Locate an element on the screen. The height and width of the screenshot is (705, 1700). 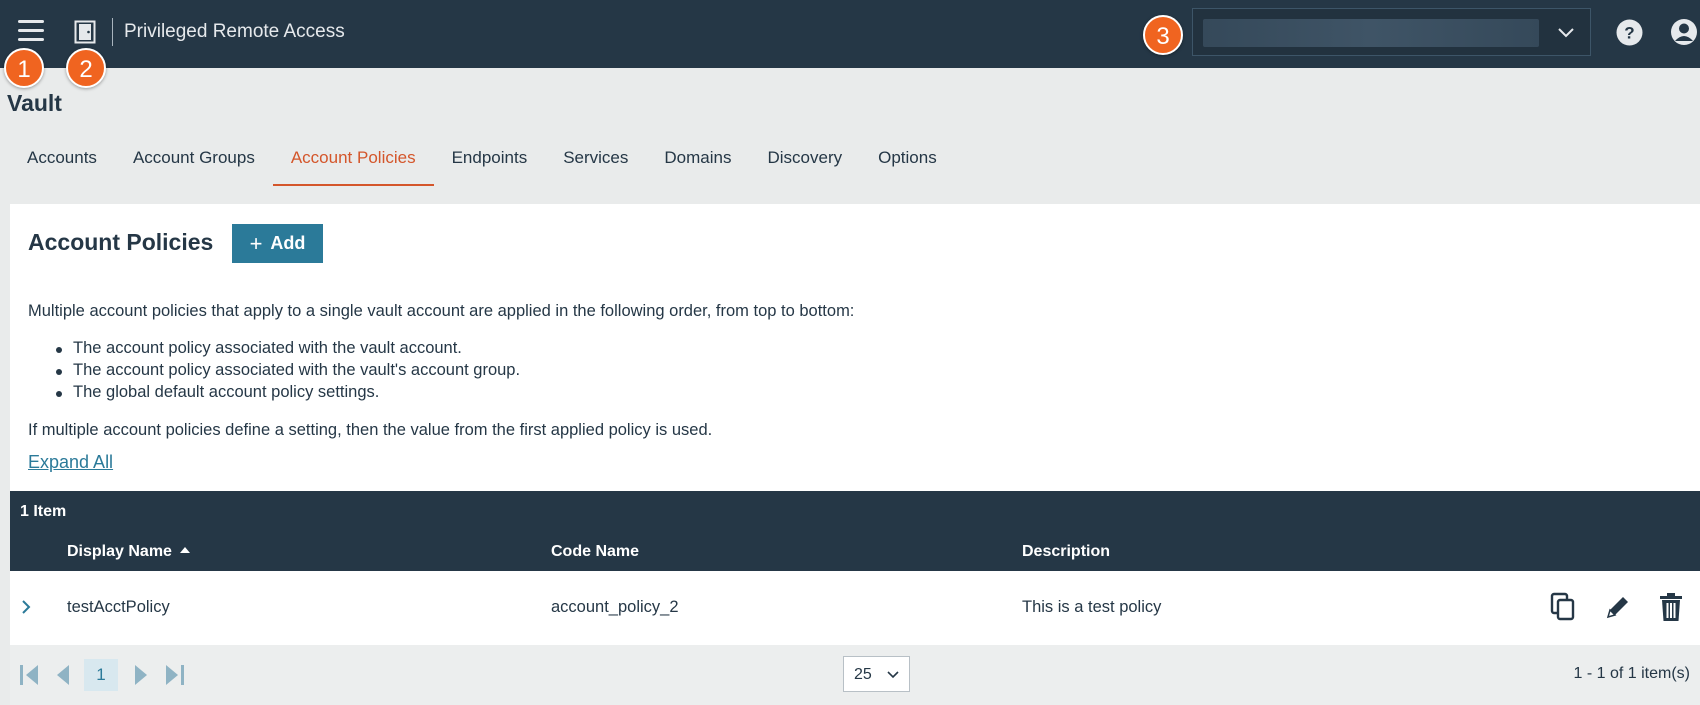
tab-accounts: Accounts is located at coordinates (62, 161).